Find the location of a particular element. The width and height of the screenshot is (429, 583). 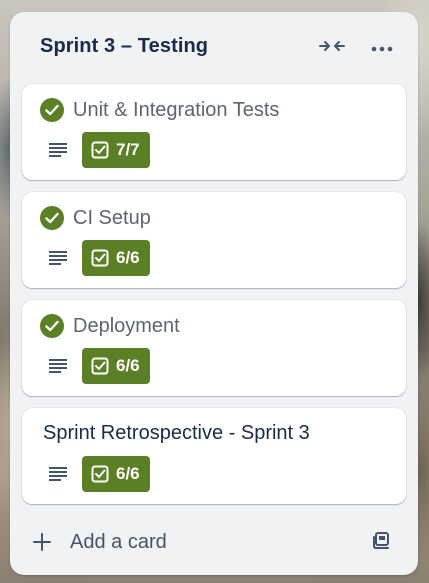

card-title: Sprint Retrospective - Sprint 3 is located at coordinates (176, 433).